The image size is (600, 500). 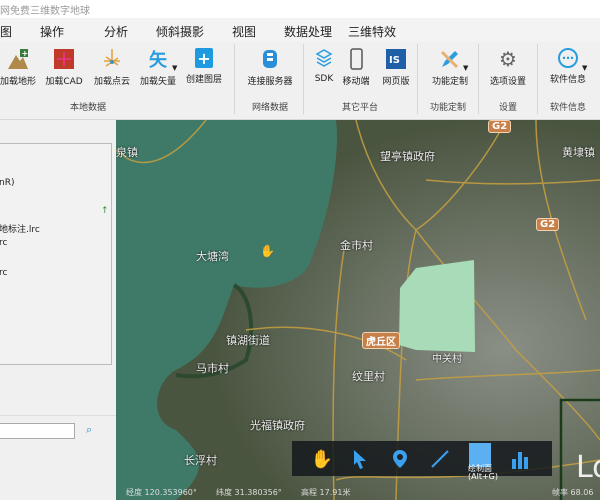 I want to click on pencil-icon, so click(x=450, y=59).